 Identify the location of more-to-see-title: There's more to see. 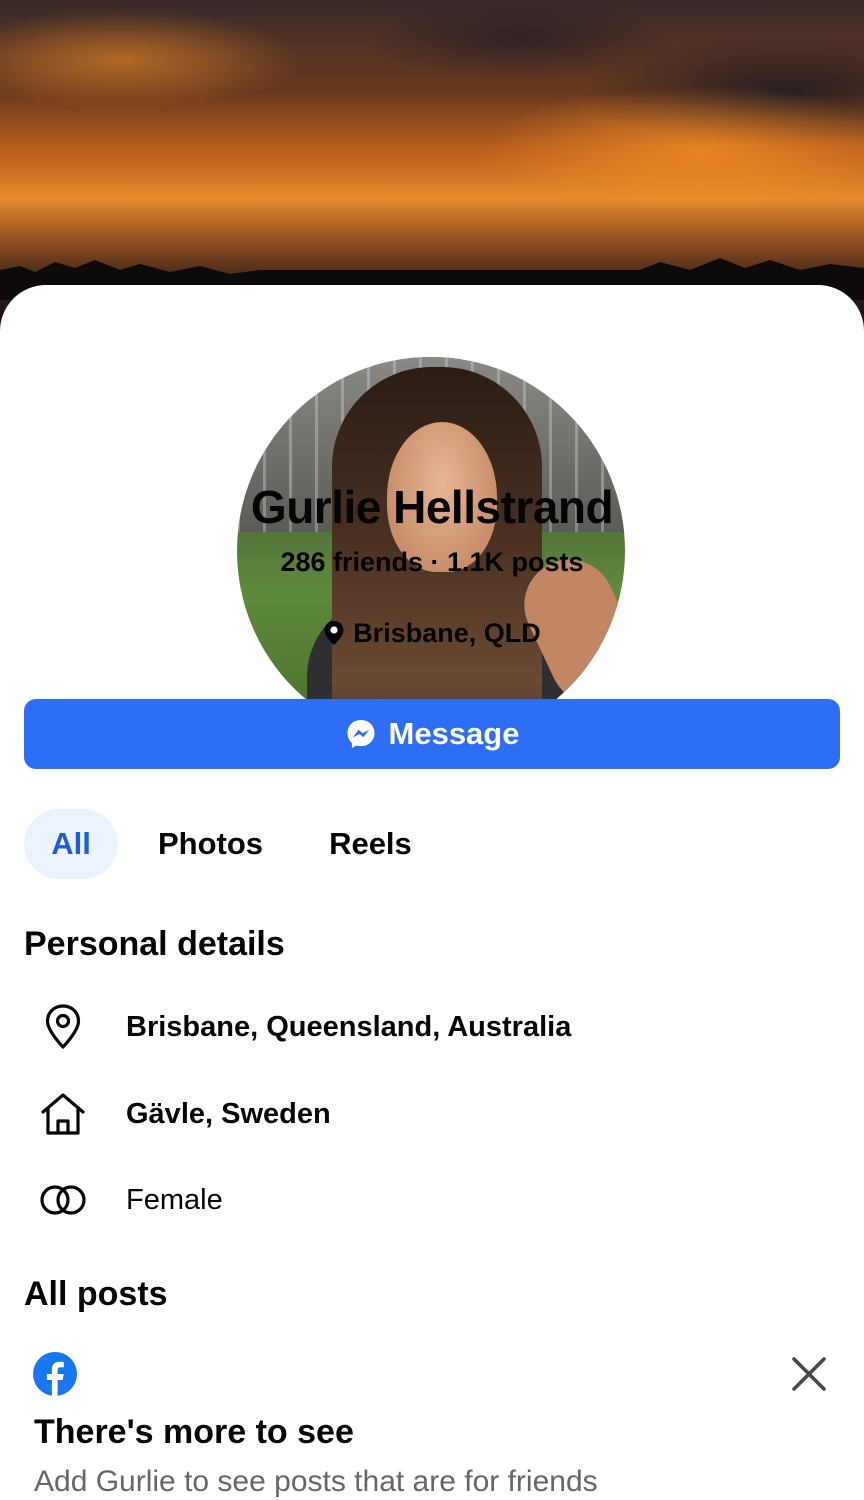
(194, 1432).